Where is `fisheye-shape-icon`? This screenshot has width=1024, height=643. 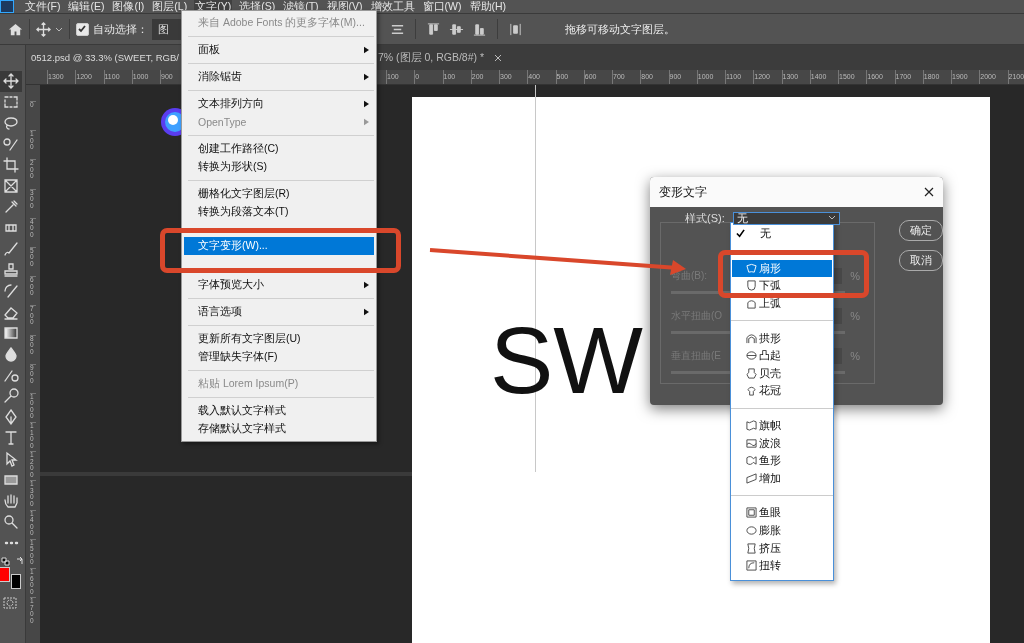 fisheye-shape-icon is located at coordinates (751, 513).